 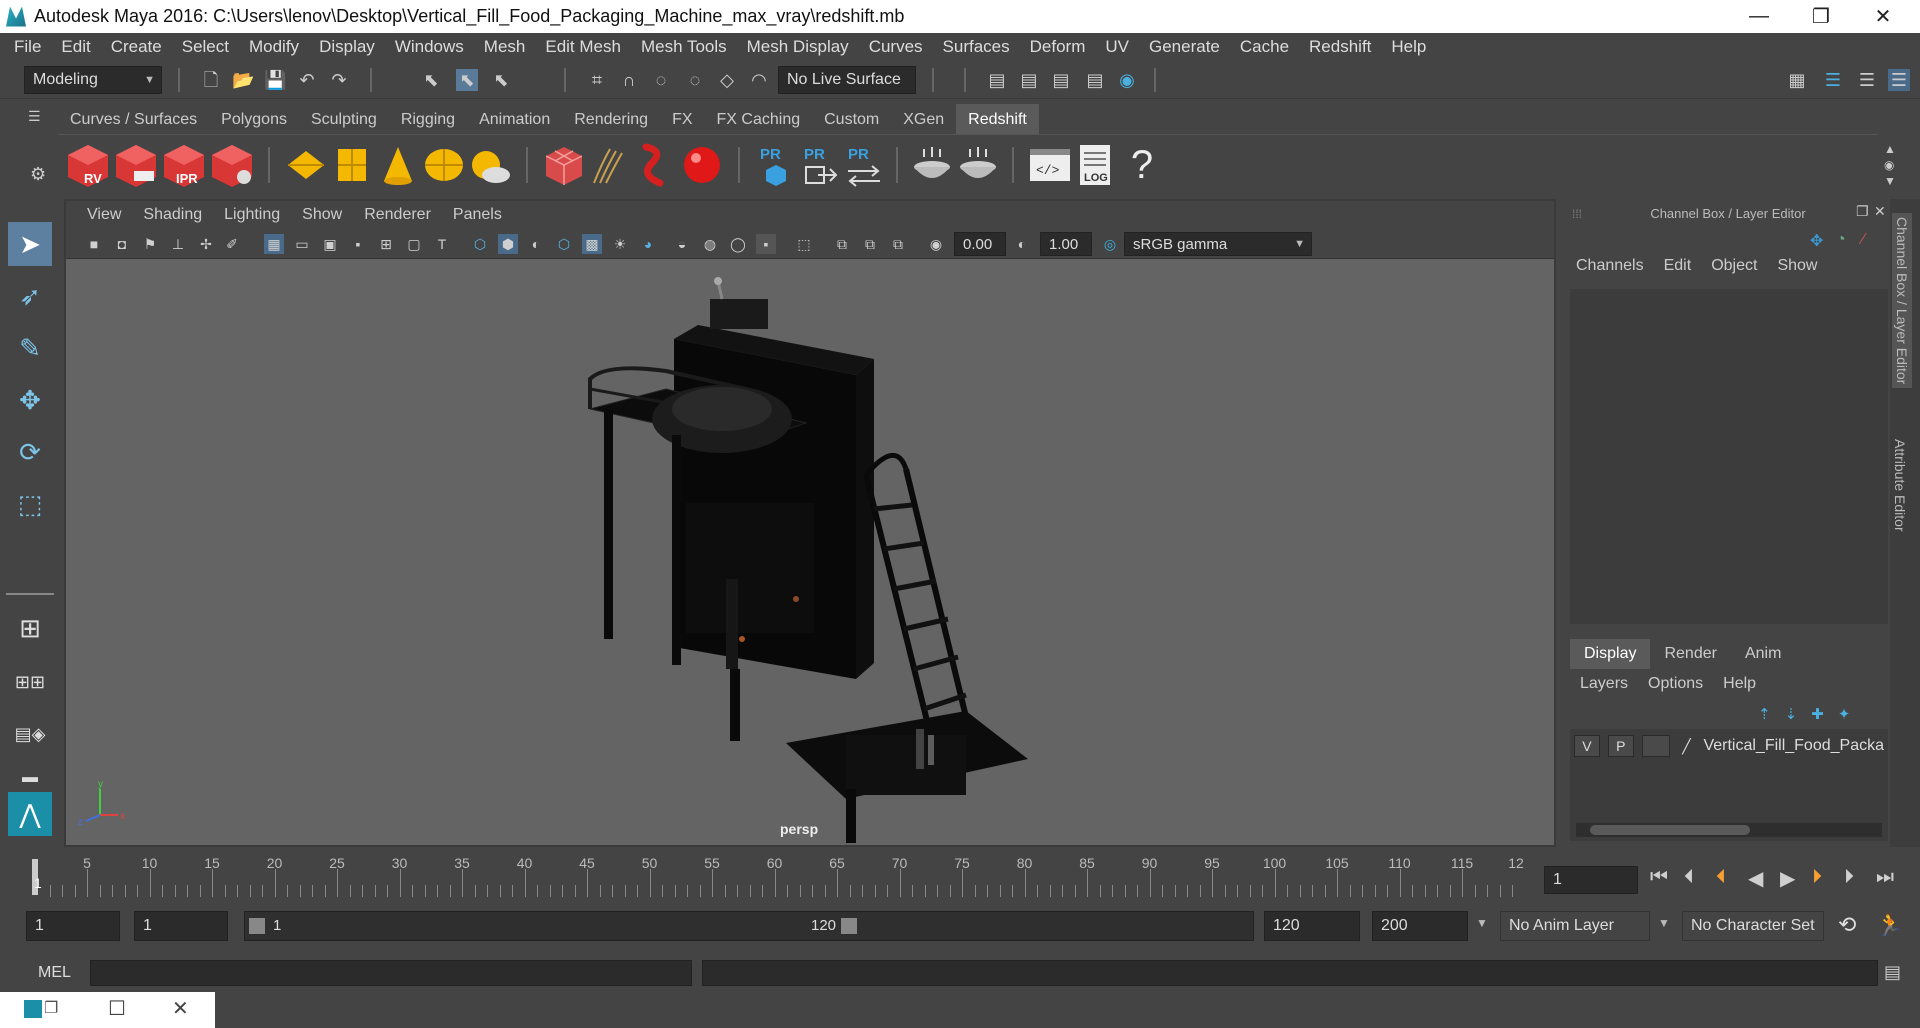 I want to click on render-view-icon: ▤, so click(x=997, y=80).